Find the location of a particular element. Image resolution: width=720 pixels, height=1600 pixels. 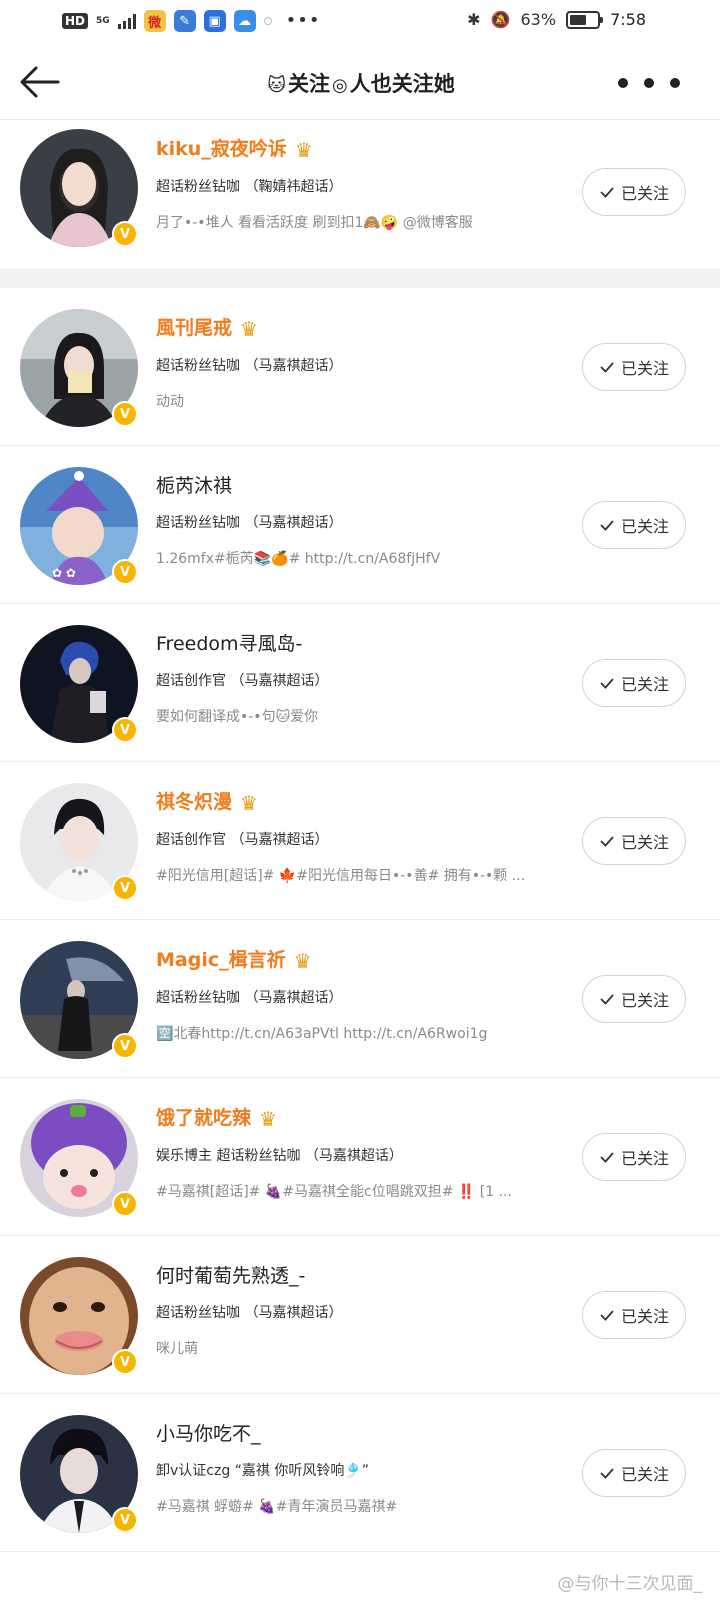

cloud-icon: ☁ is located at coordinates (244, 21).